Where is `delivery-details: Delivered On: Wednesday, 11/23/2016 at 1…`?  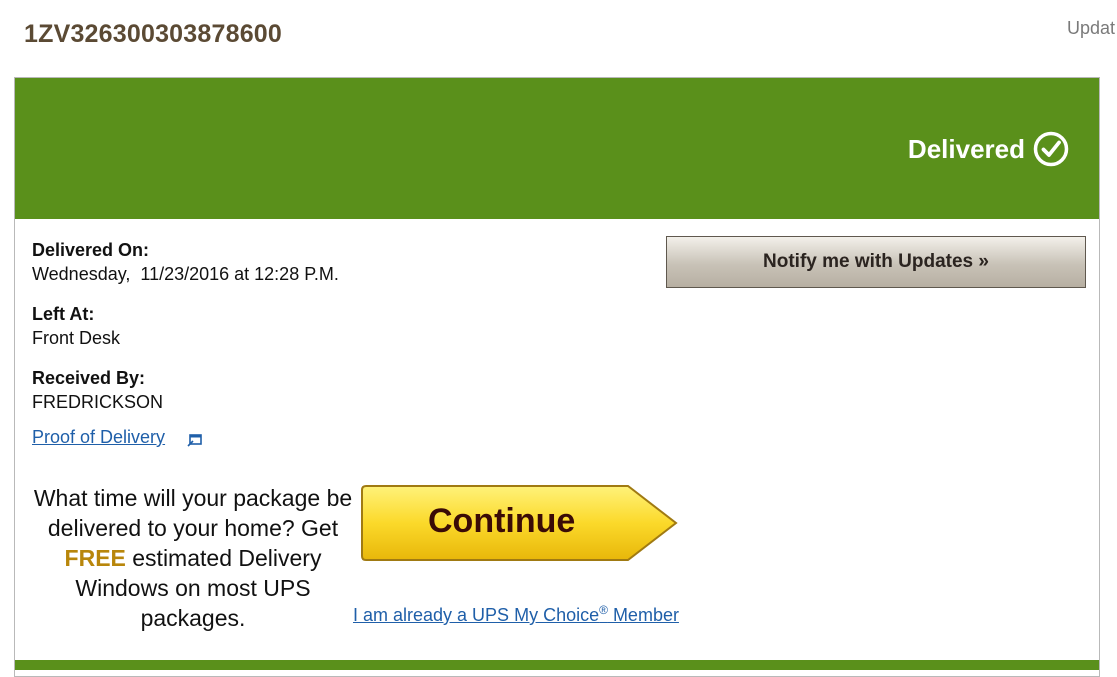 delivery-details: Delivered On: Wednesday, 11/23/2016 at 1… is located at coordinates (185, 334).